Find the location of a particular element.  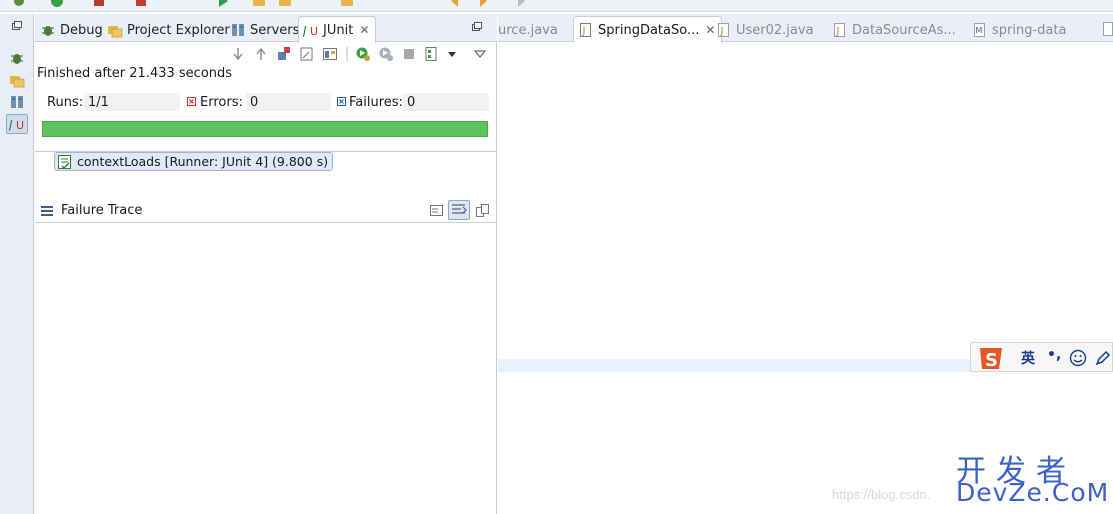

sogou-logo-icon: S is located at coordinates (991, 358).